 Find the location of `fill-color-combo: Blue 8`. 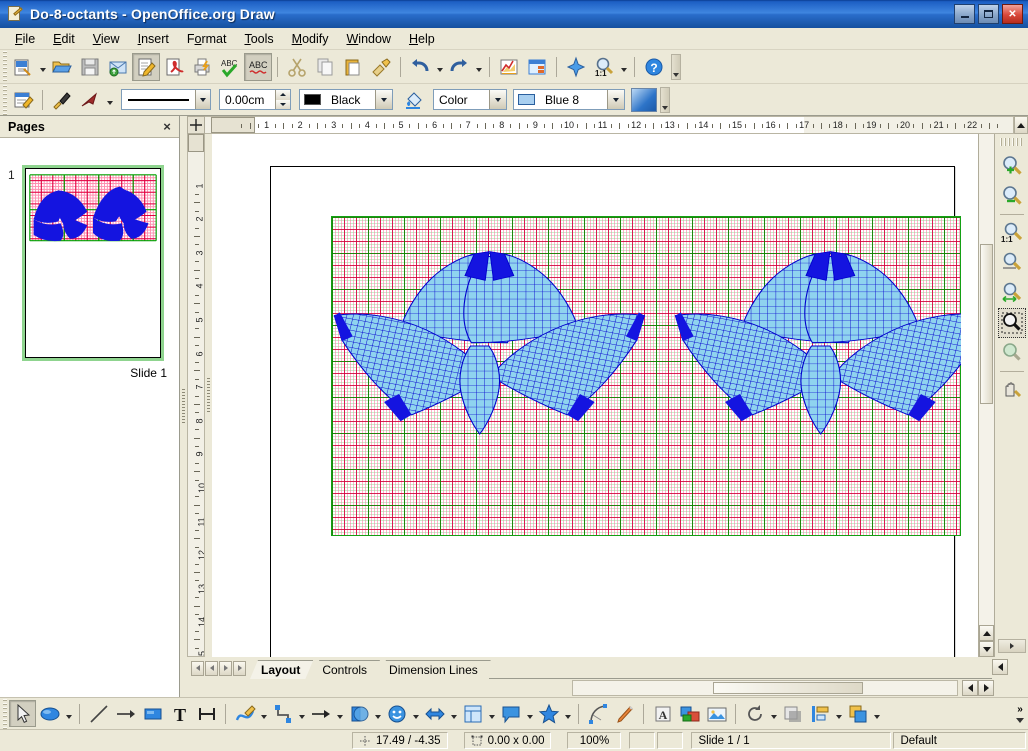

fill-color-combo: Blue 8 is located at coordinates (569, 99).